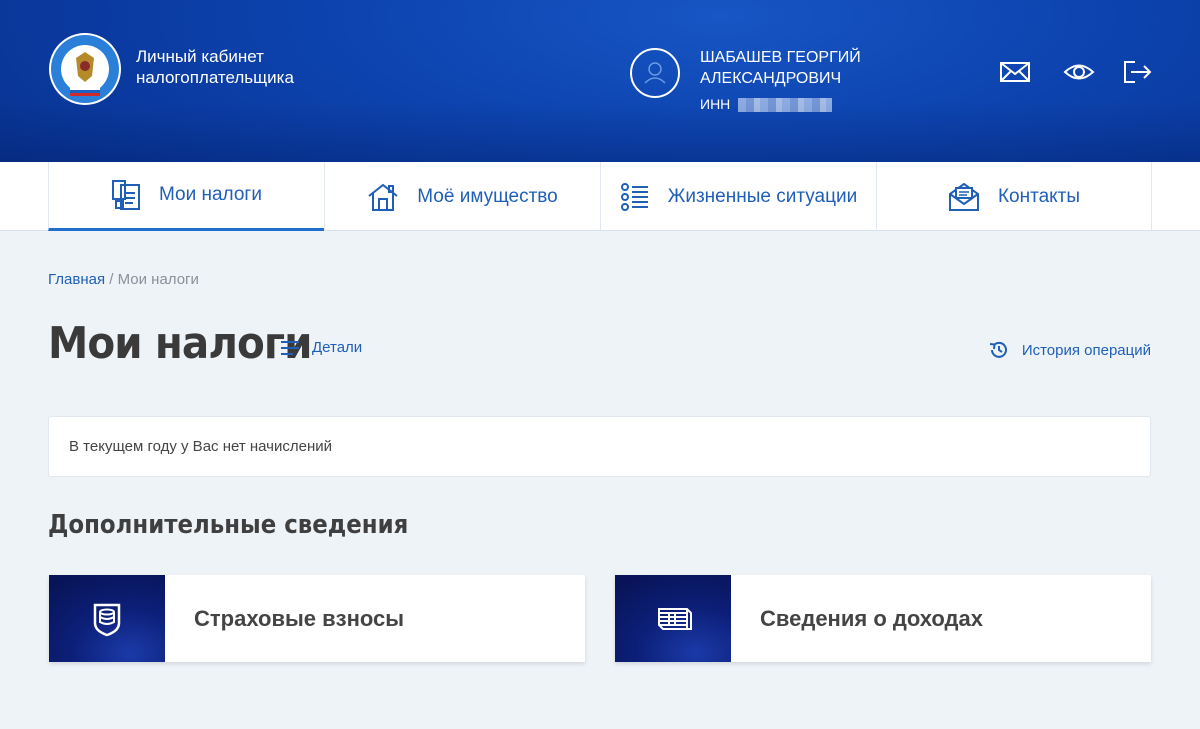 Image resolution: width=1200 pixels, height=729 pixels. I want to click on notice-text: В текущем году у Вас нет начислений, so click(200, 446).